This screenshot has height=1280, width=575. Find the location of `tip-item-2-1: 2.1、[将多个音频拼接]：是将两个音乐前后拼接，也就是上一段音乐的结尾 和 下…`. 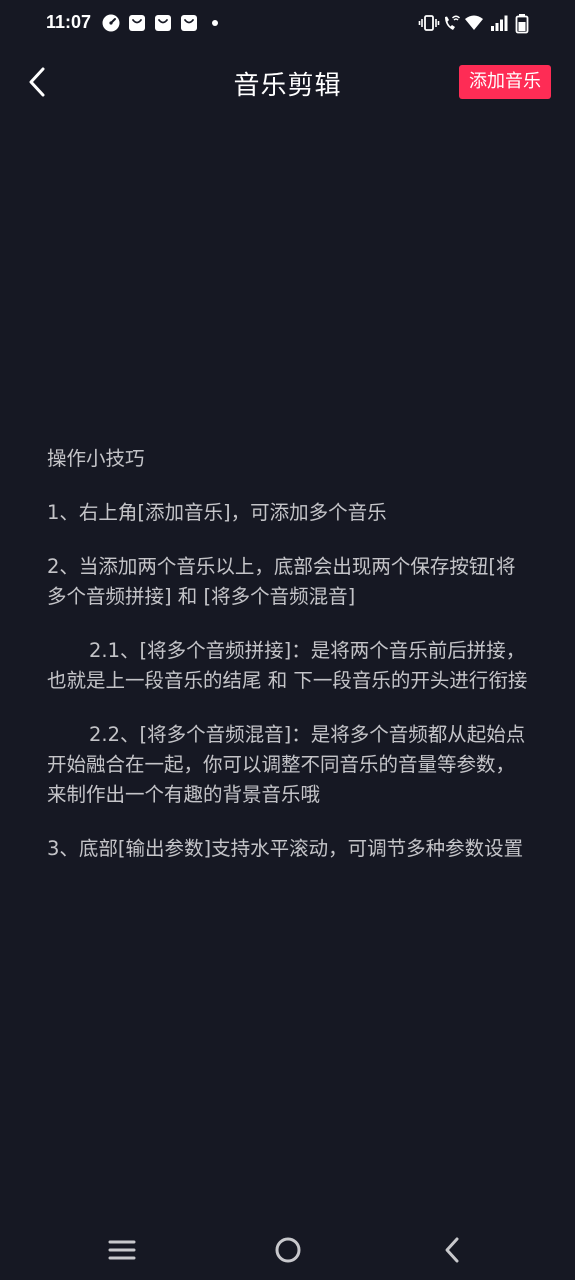

tip-item-2-1: 2.1、[将多个音频拼接]：是将两个音乐前后拼接，也就是上一段音乐的结尾 和 下… is located at coordinates (287, 665).